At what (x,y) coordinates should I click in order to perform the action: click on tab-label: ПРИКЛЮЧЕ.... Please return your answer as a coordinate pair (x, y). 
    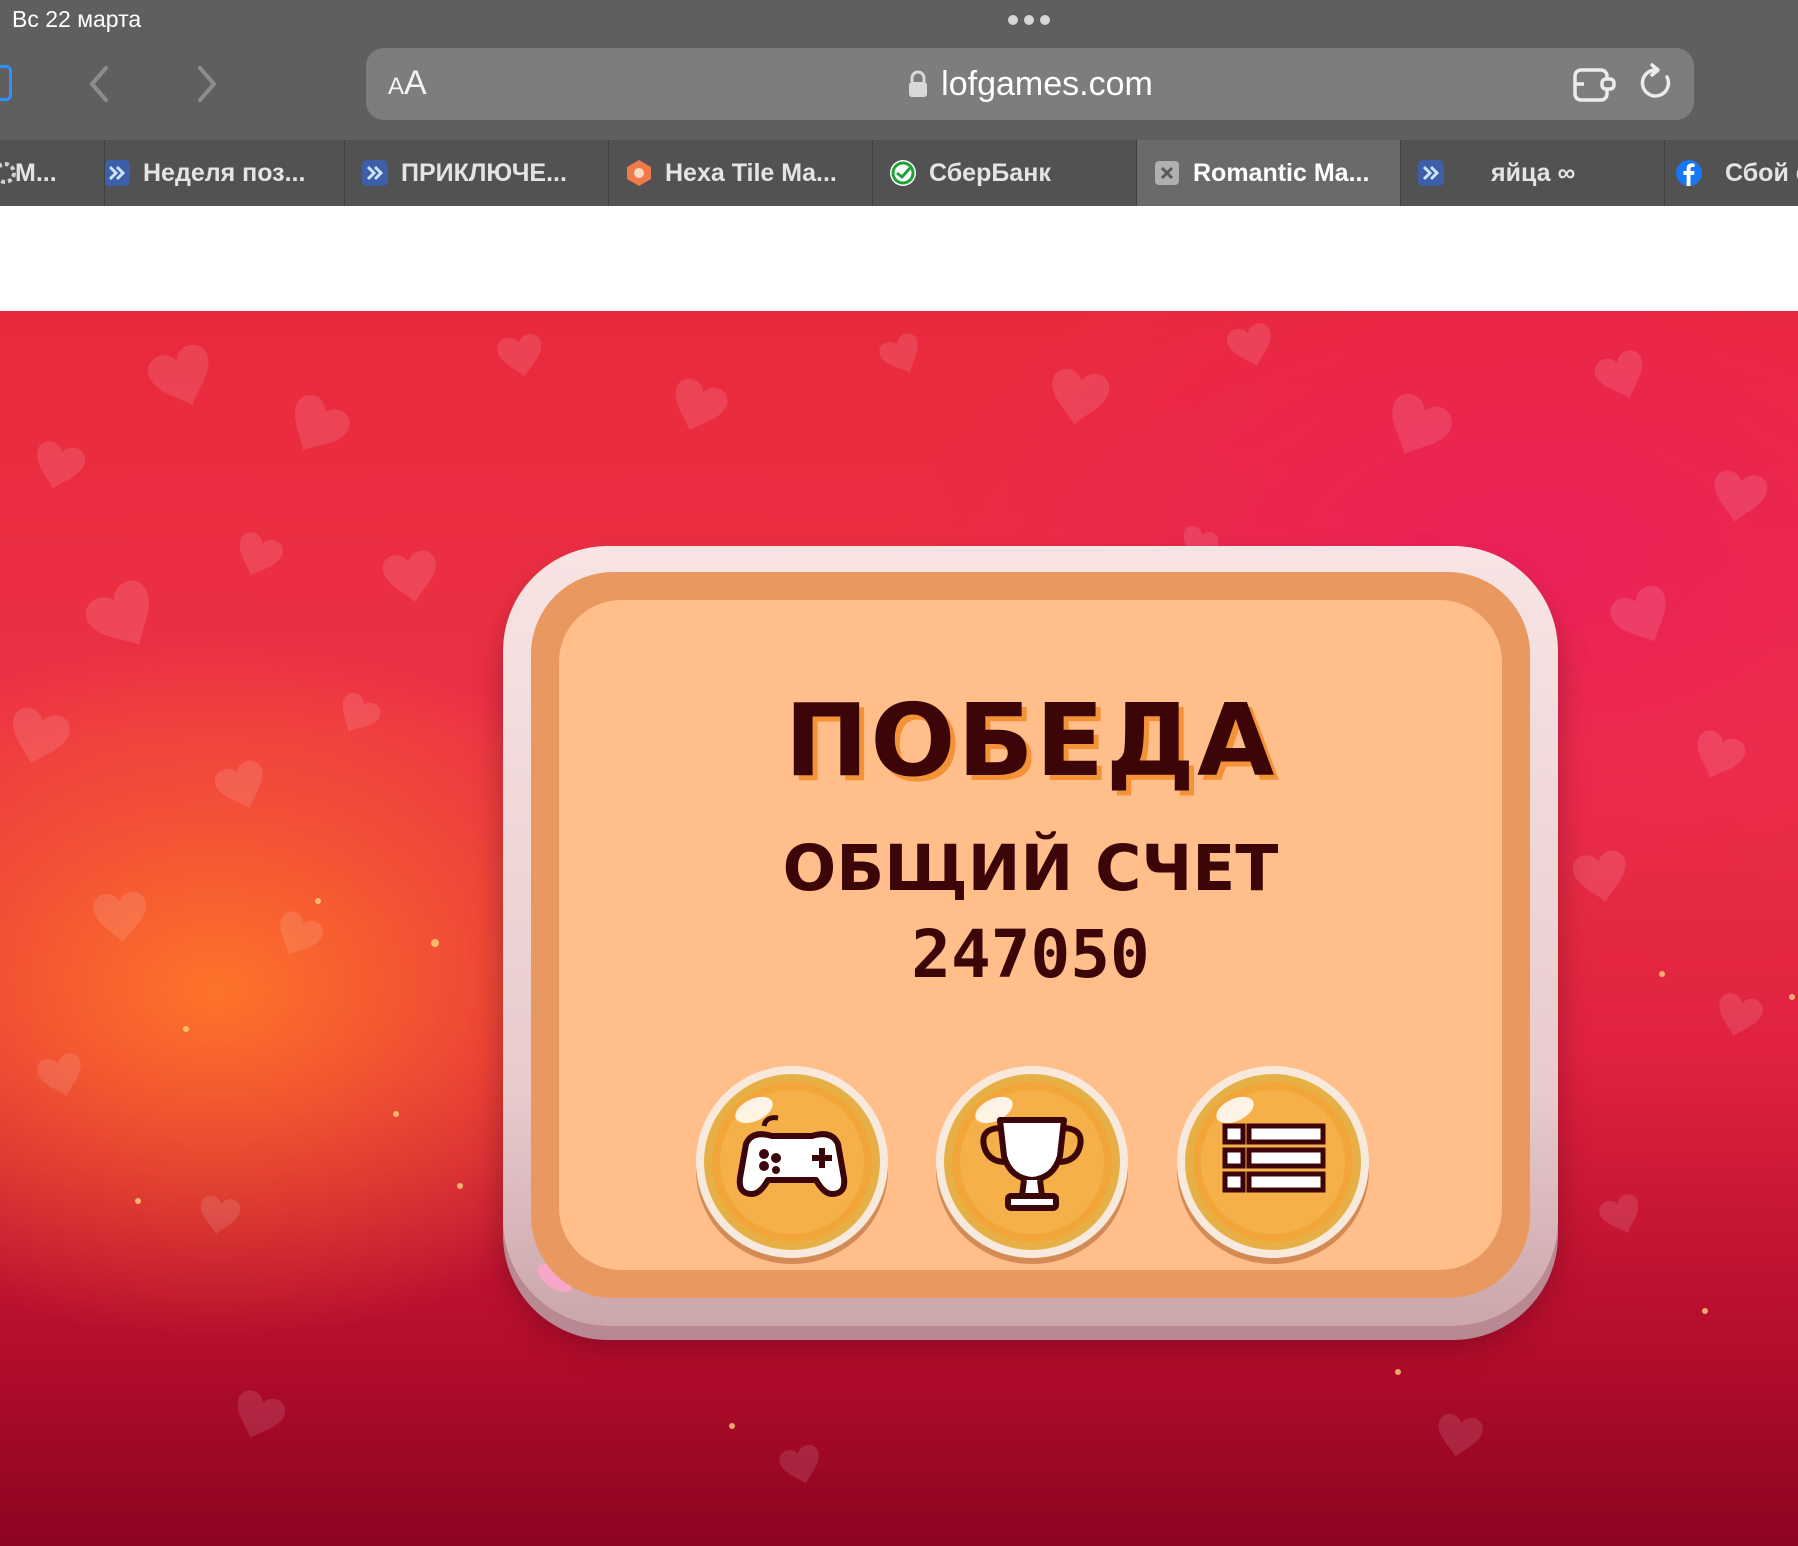
    Looking at the image, I should click on (484, 173).